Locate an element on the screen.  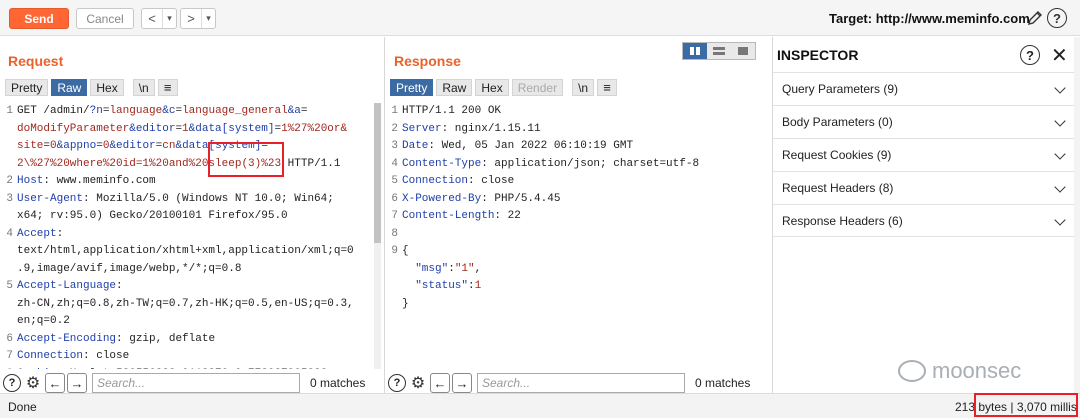
layout-stacked-icon is located at coordinates (719, 51).